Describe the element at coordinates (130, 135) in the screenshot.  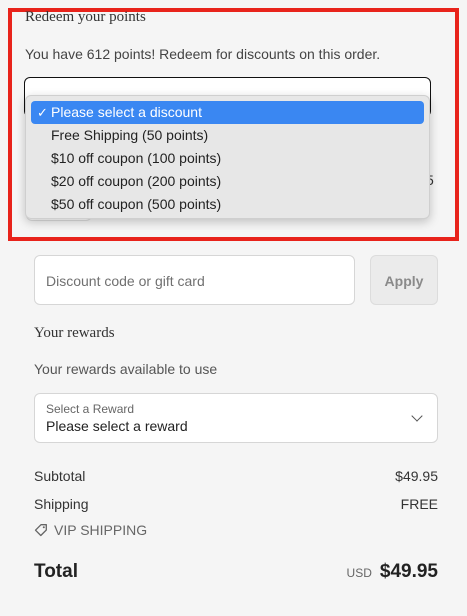
I see `option-label: Free Shipping (50 points)` at that location.